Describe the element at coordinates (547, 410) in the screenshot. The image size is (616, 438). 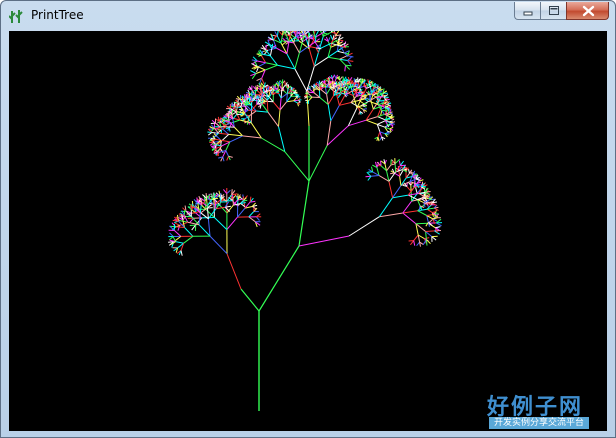
I see `watermark: 好例子网 开发实例分享交流平台` at that location.